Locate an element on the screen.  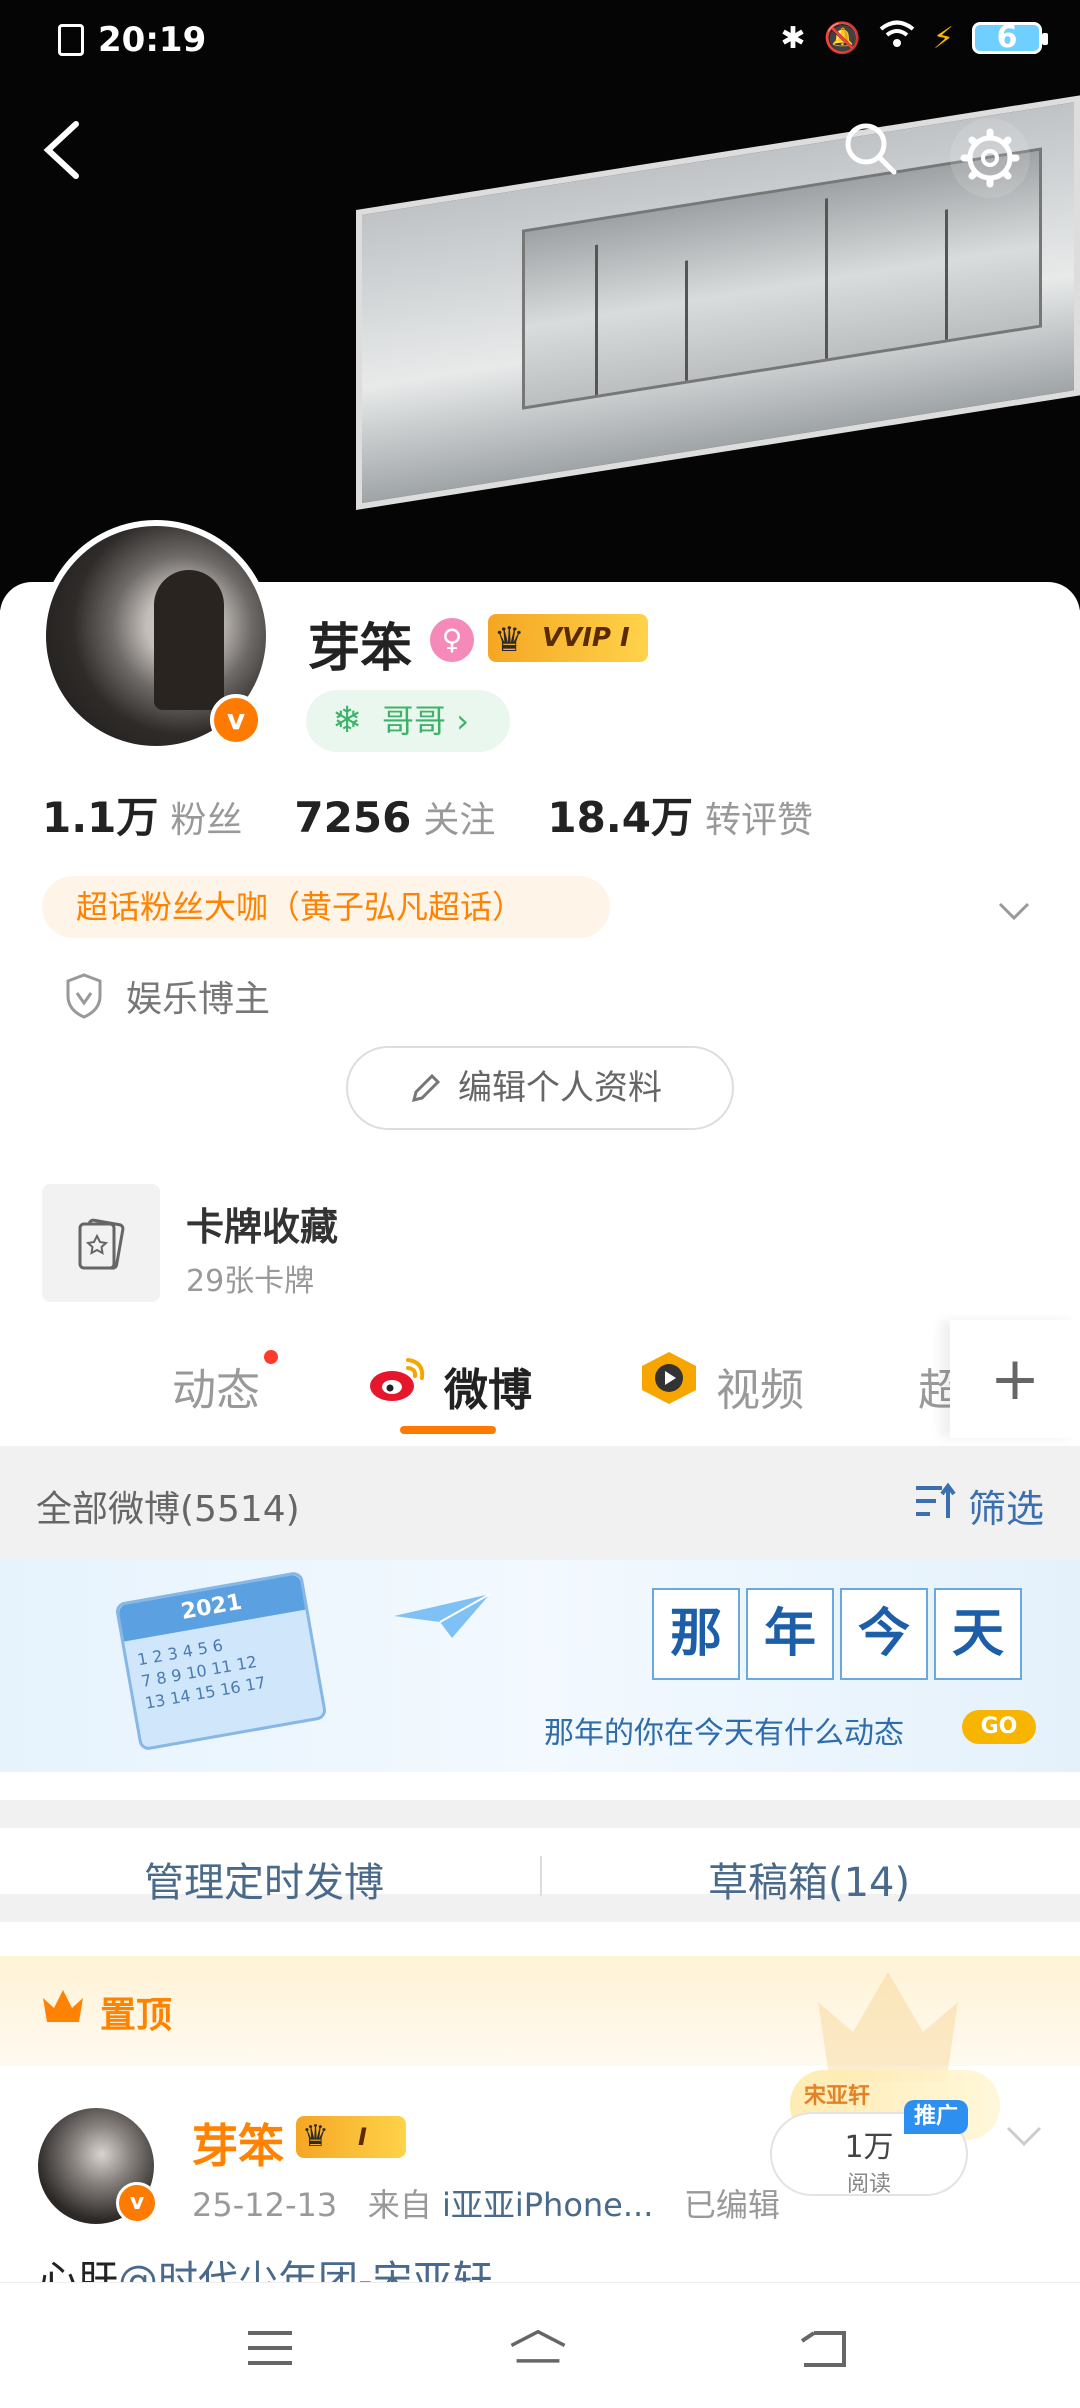
paper-plane-icon is located at coordinates (442, 1615).